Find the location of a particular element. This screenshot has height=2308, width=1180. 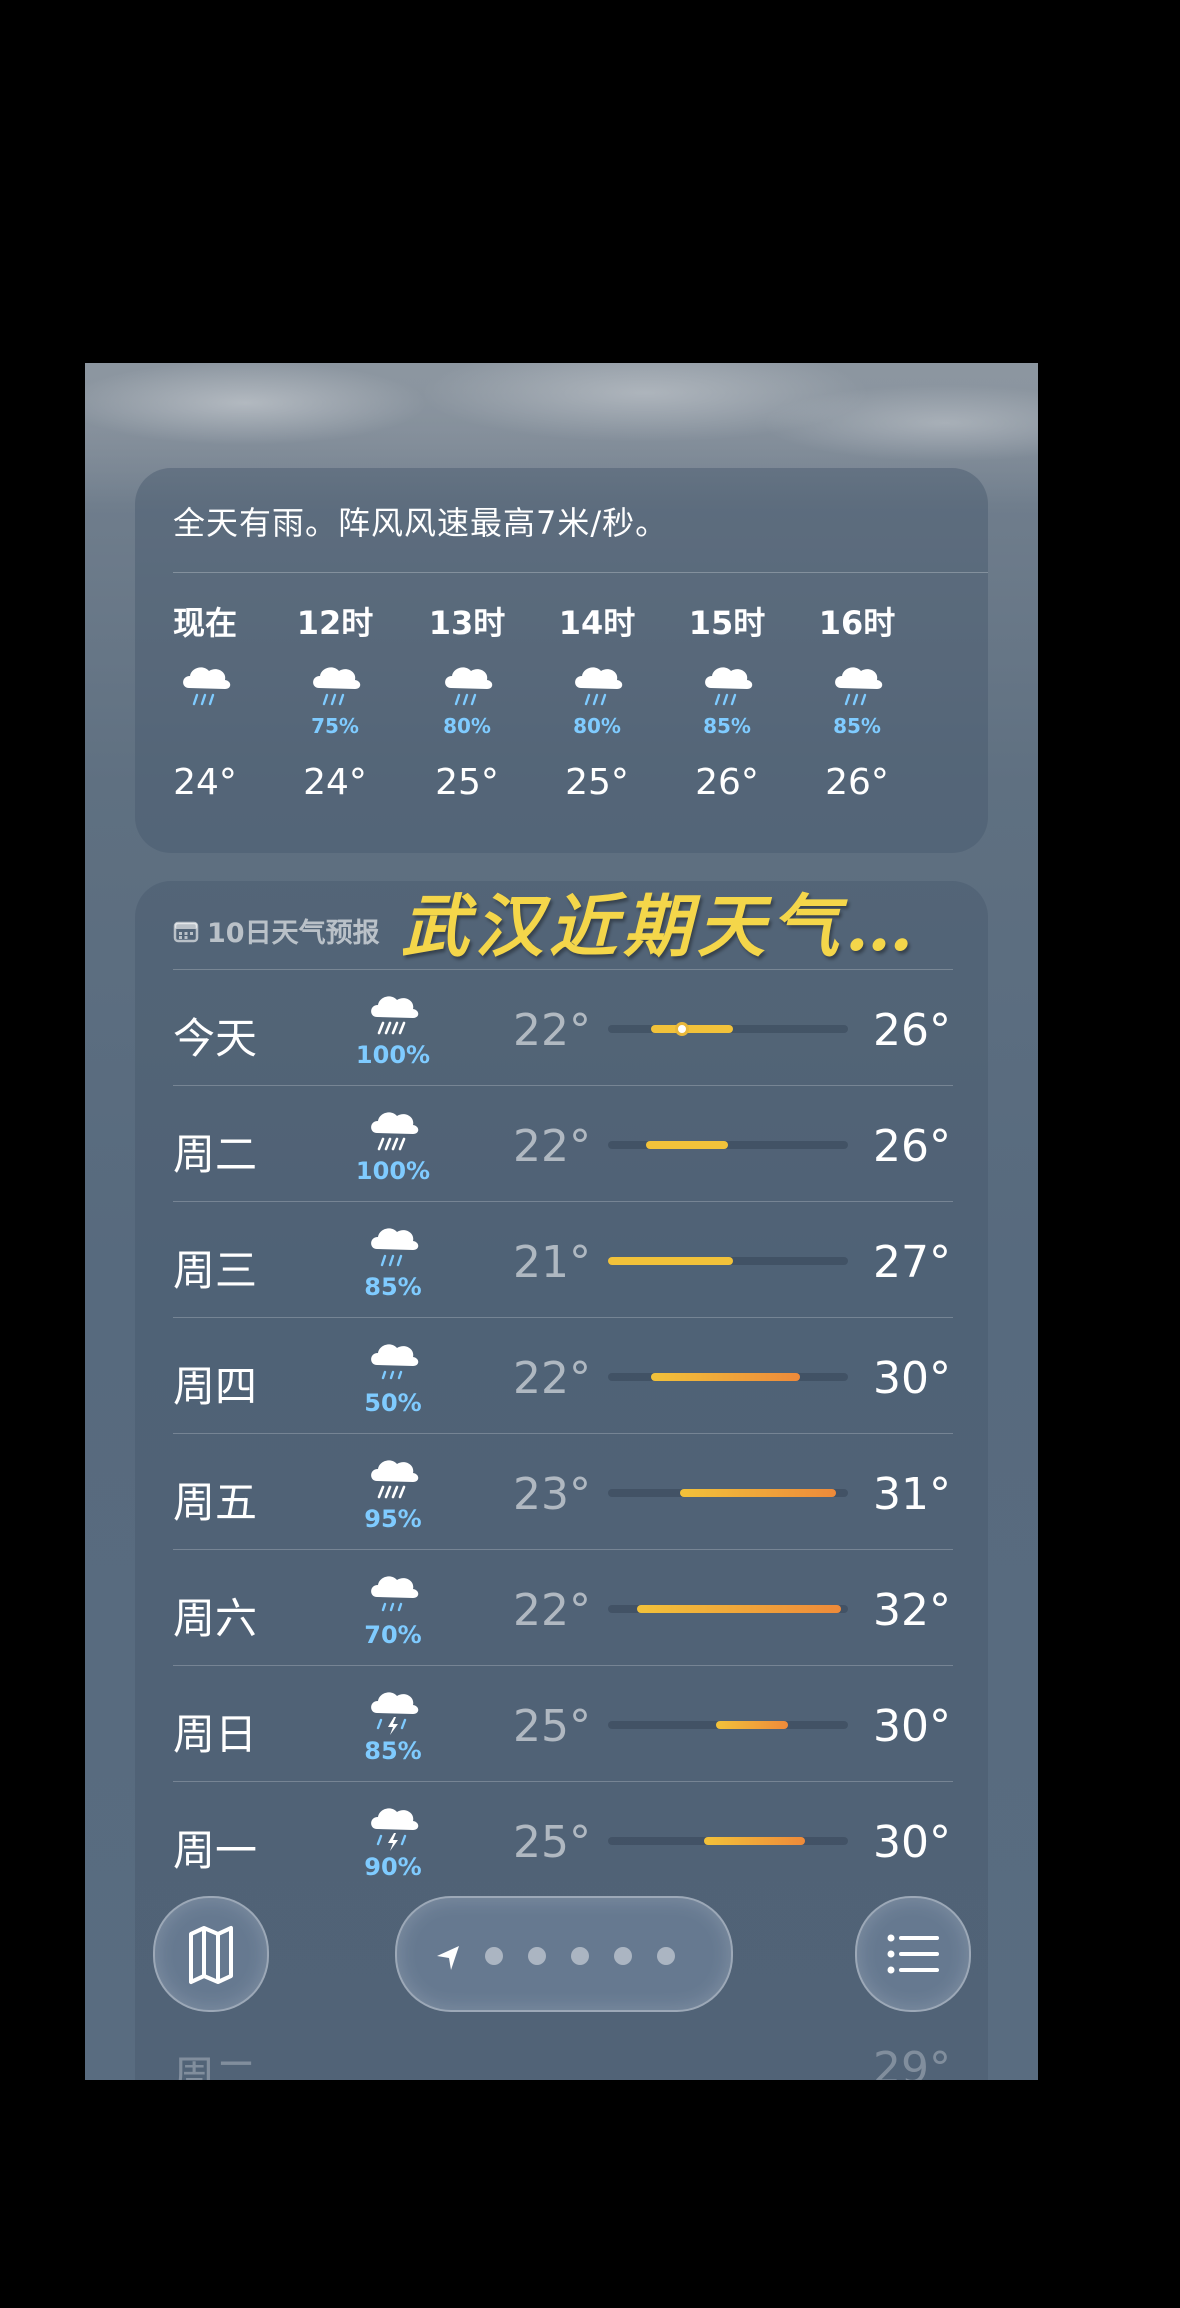

page-indicator is located at coordinates (564, 1954).